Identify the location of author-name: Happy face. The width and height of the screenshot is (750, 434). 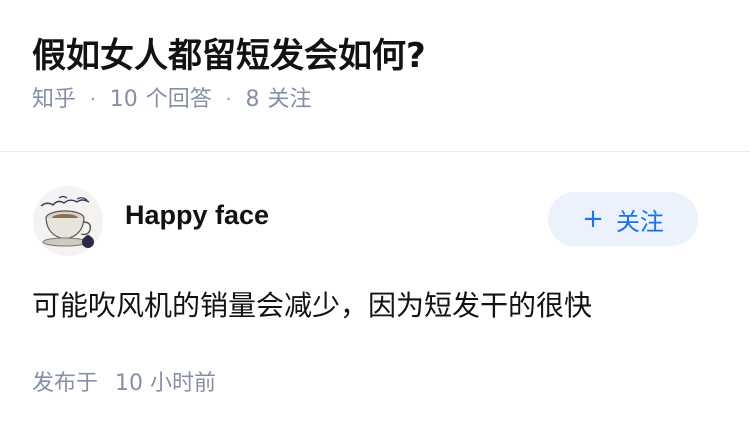
(197, 215).